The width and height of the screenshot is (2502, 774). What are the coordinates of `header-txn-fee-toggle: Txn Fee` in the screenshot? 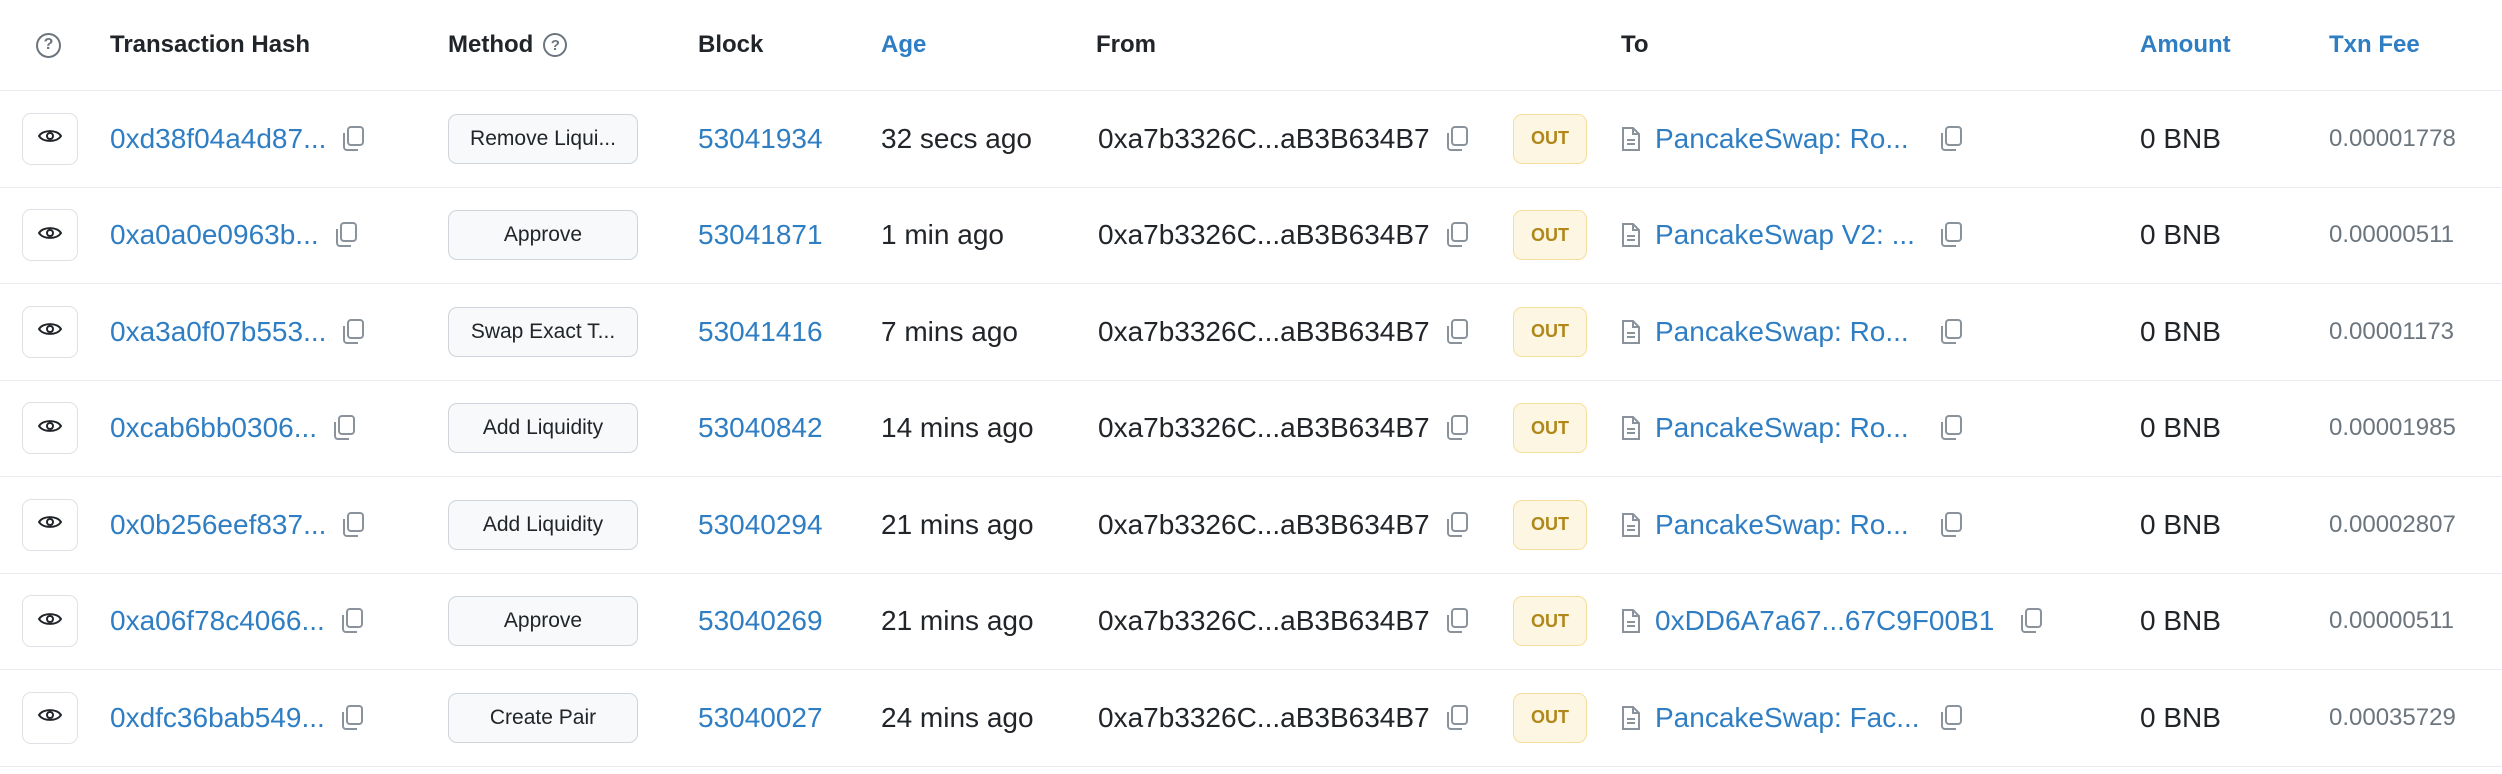 It's located at (2374, 45).